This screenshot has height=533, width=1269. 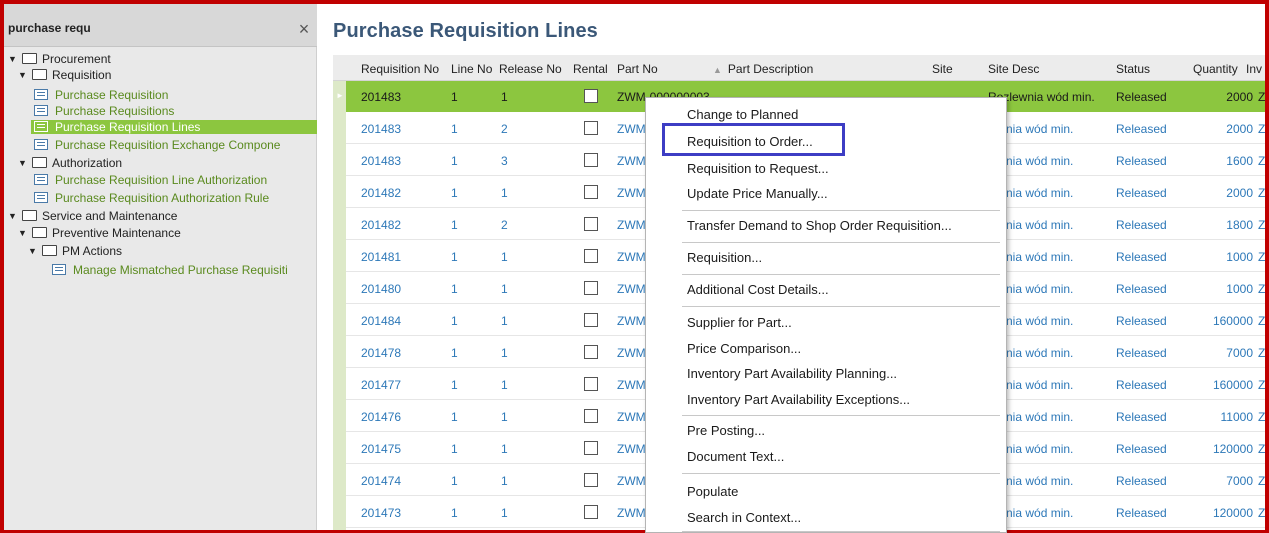 What do you see at coordinates (712, 491) in the screenshot?
I see `menu-item-populate: Populate` at bounding box center [712, 491].